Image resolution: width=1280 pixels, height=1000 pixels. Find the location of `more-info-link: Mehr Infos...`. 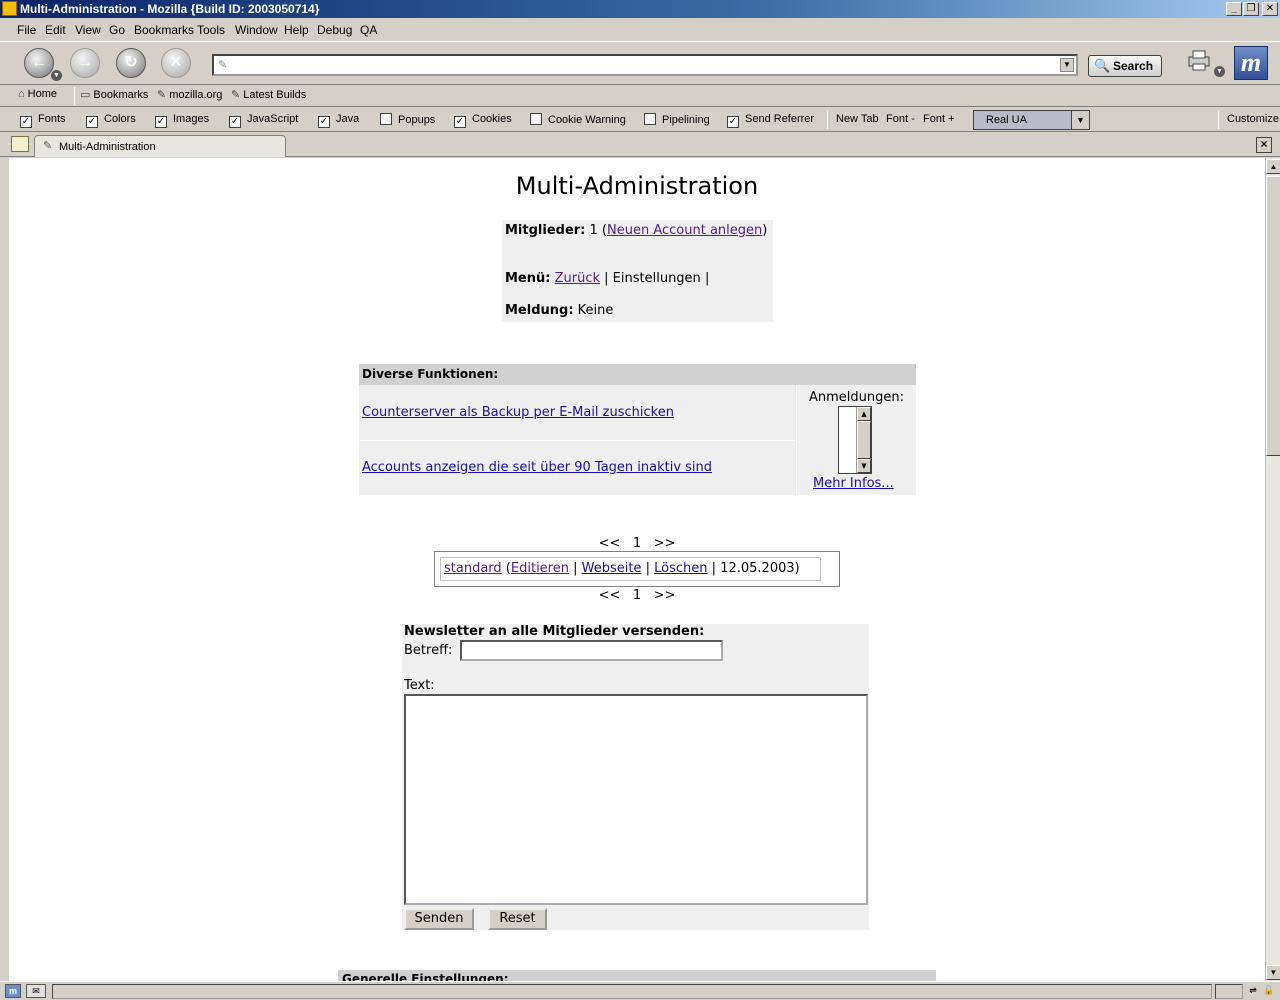

more-info-link: Mehr Infos... is located at coordinates (853, 483).